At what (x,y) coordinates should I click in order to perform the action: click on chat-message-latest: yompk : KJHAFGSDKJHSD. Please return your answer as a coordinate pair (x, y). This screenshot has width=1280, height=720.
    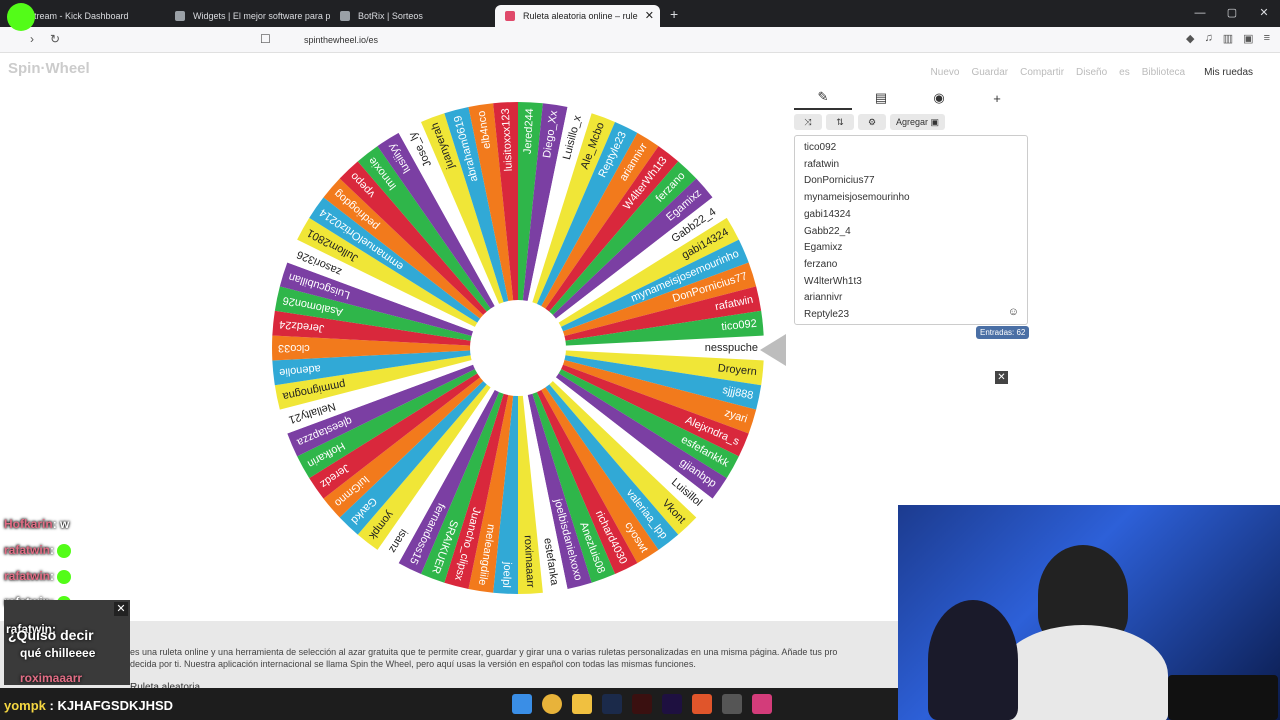
    Looking at the image, I should click on (88, 705).